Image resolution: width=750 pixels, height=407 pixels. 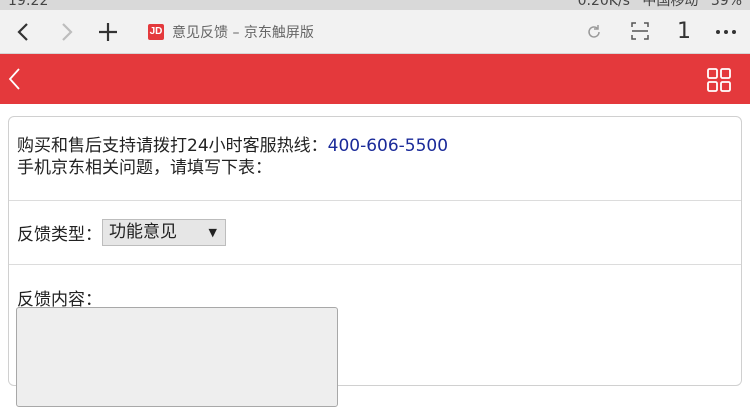 What do you see at coordinates (375, 5) in the screenshot?
I see `status-bar: 19:22 0.20K/s 中国移动 39%` at bounding box center [375, 5].